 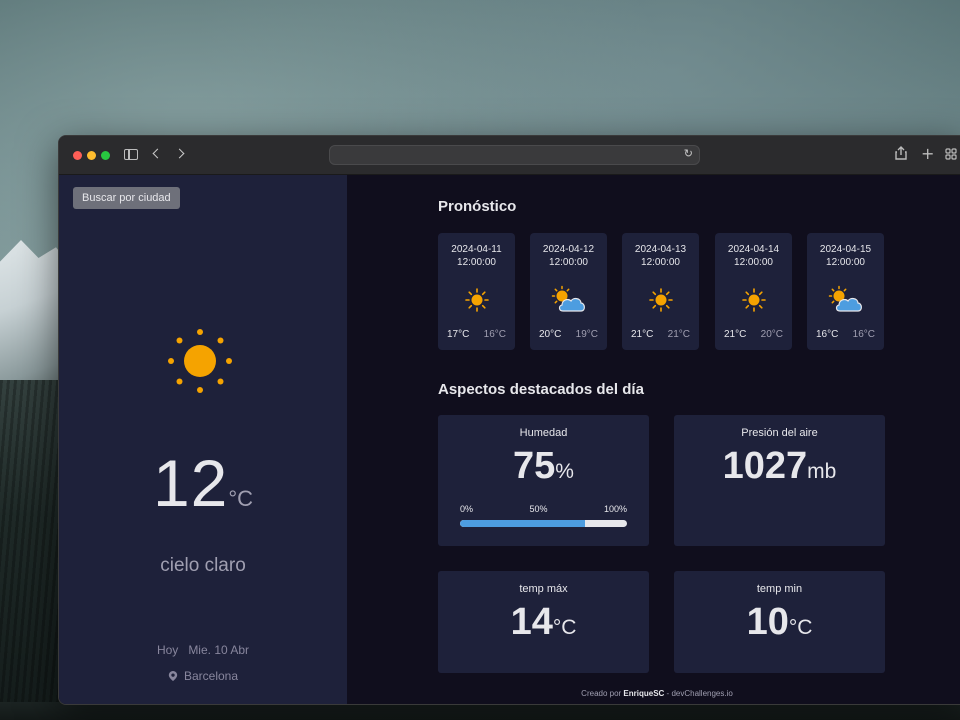 I want to click on highlights-title: Aspectos destacados del día, so click(x=541, y=389).